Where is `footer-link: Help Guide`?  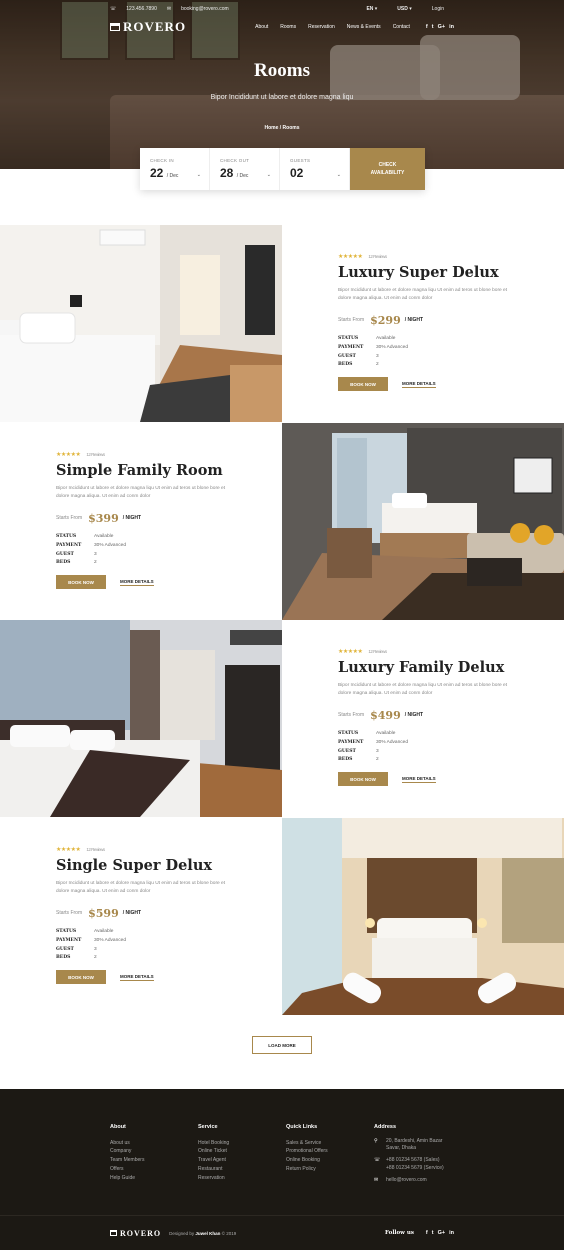 footer-link: Help Guide is located at coordinates (127, 1178).